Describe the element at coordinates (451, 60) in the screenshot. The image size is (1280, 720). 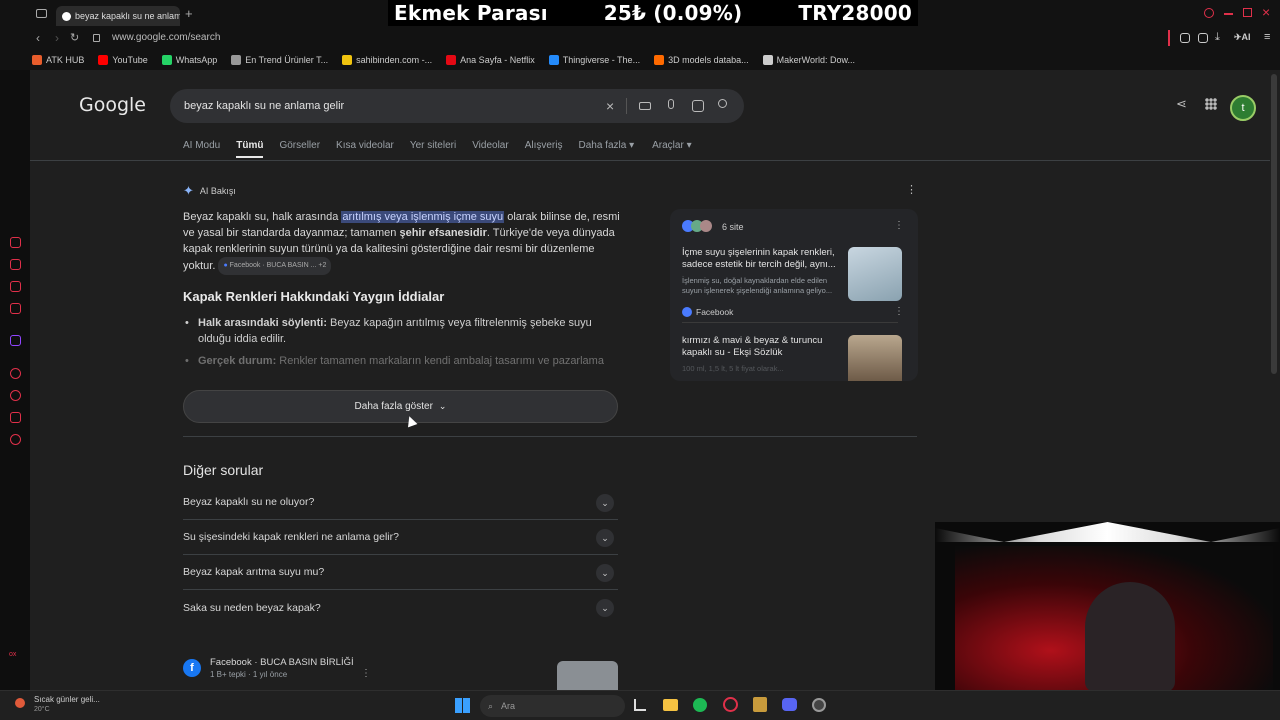
I see `netflix-icon` at that location.